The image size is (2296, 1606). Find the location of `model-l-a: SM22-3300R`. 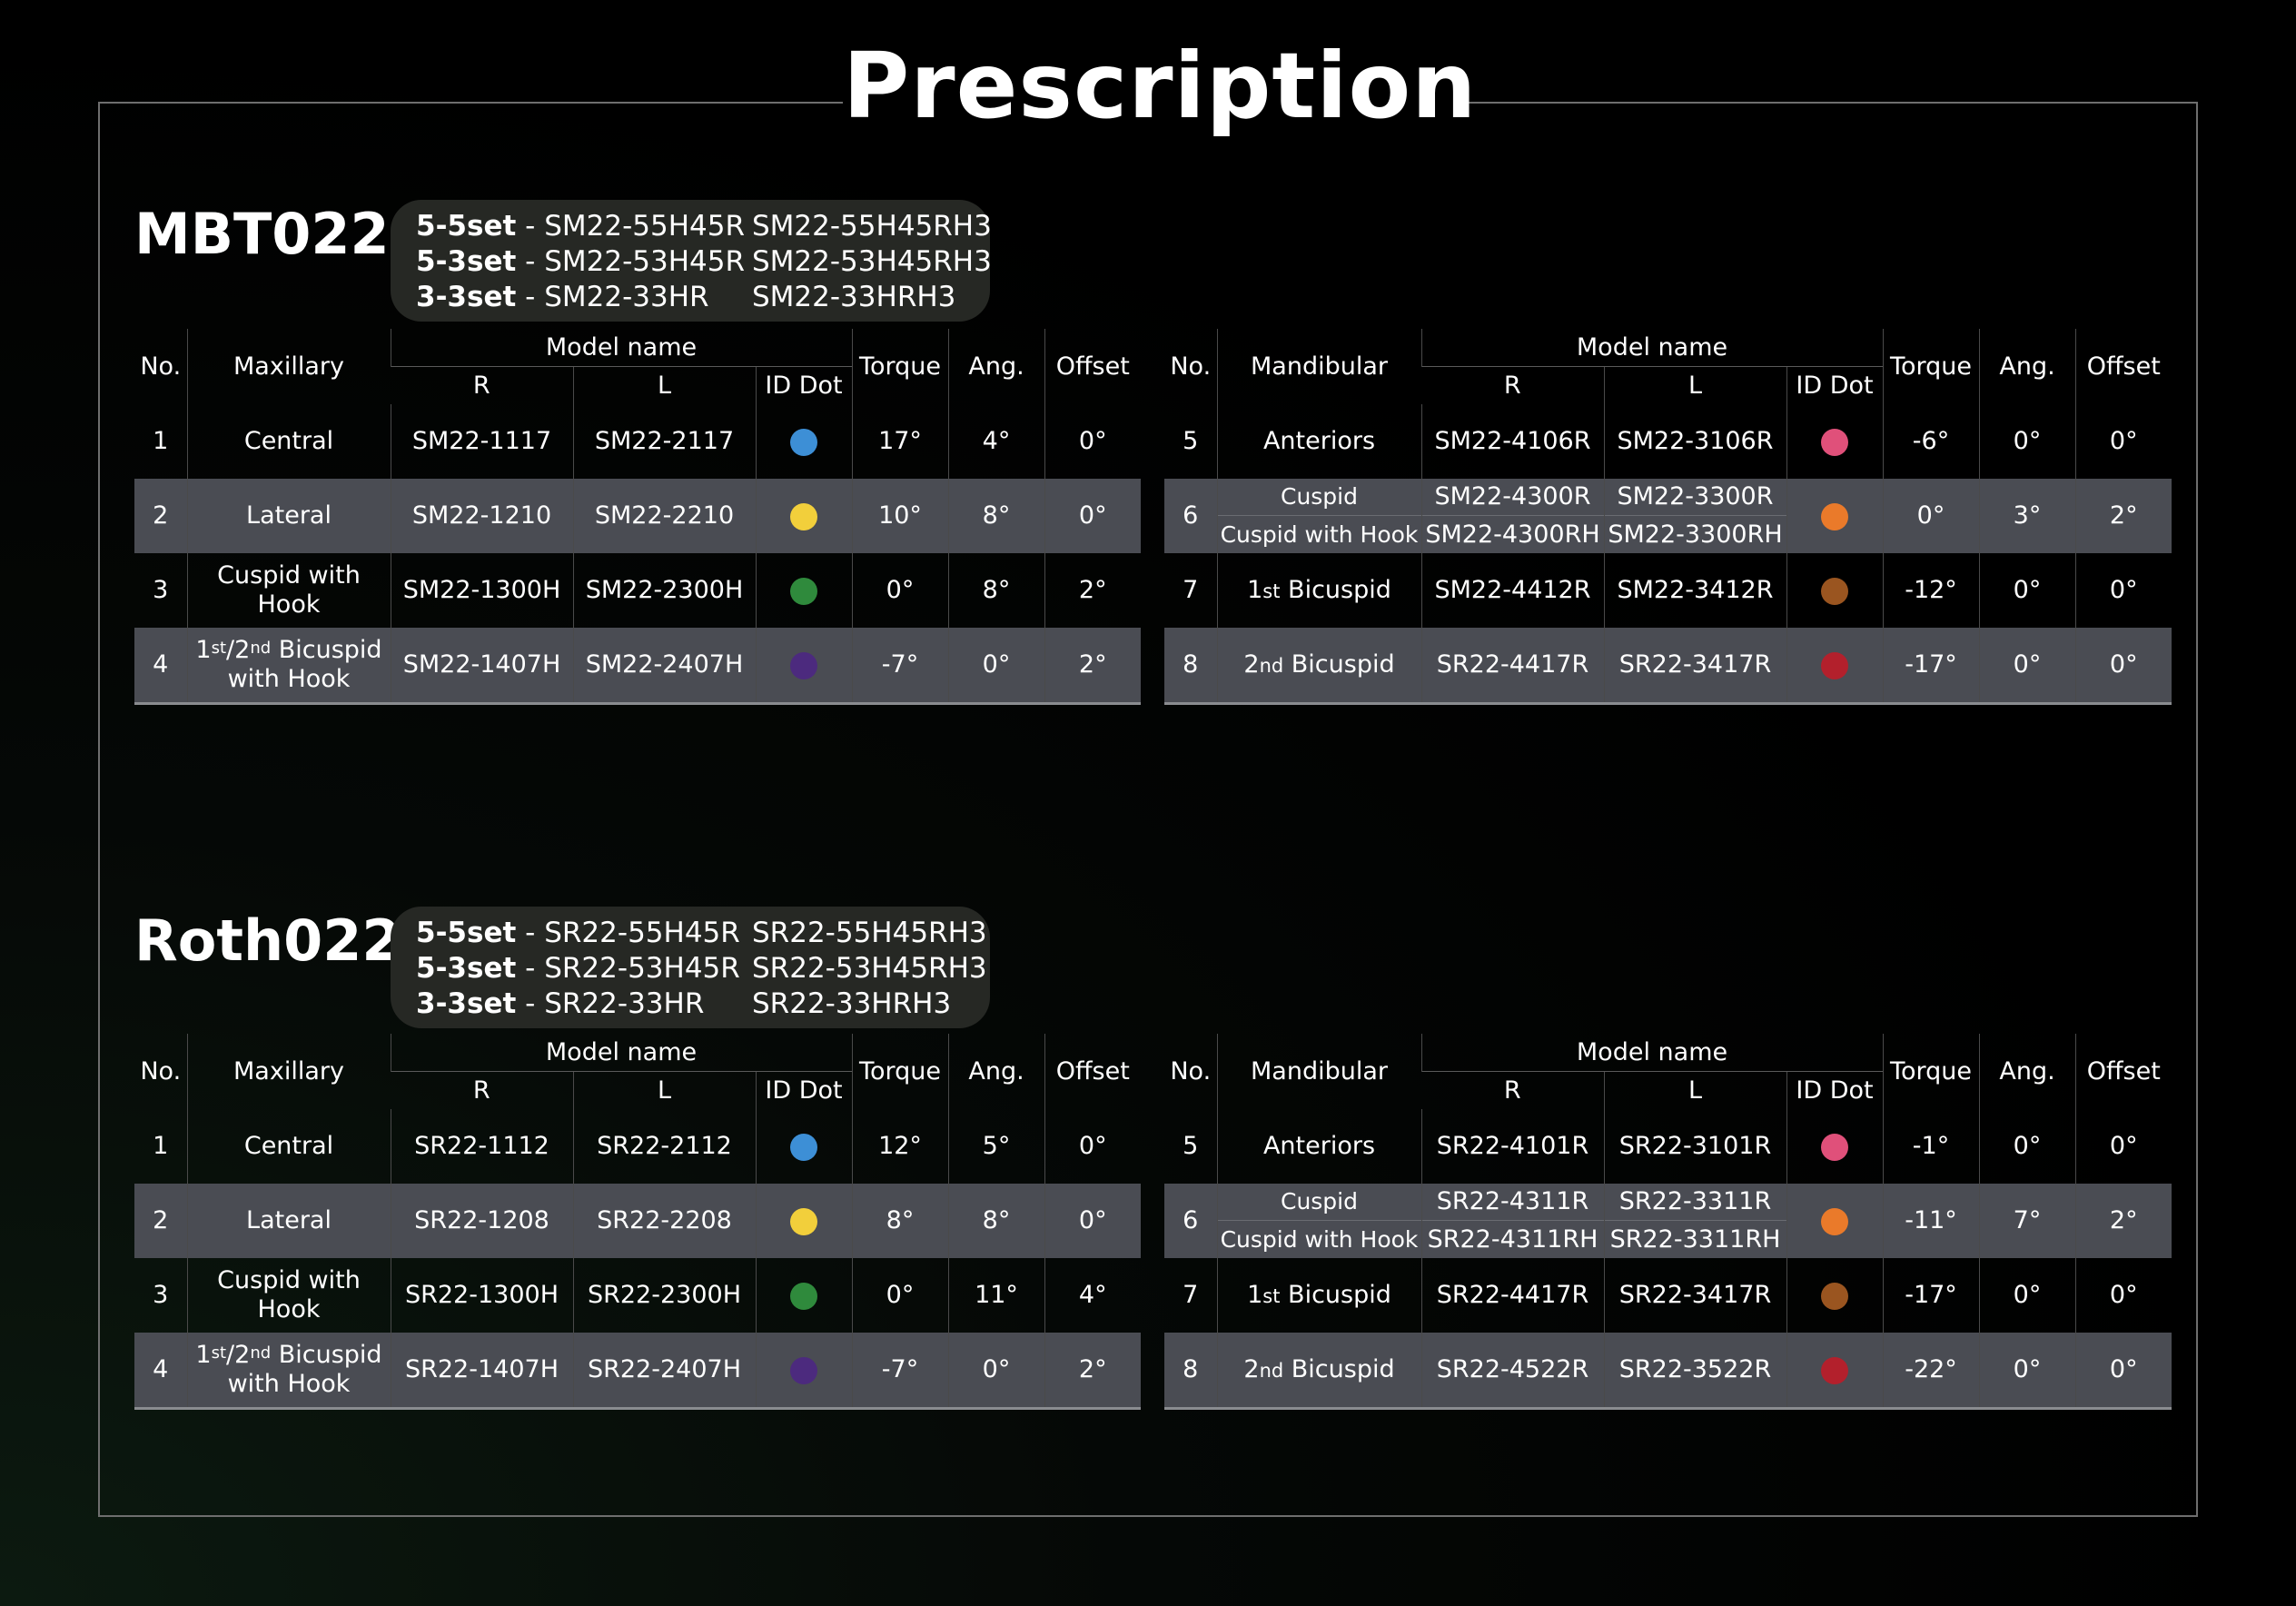

model-l-a: SM22-3300R is located at coordinates (1695, 496).